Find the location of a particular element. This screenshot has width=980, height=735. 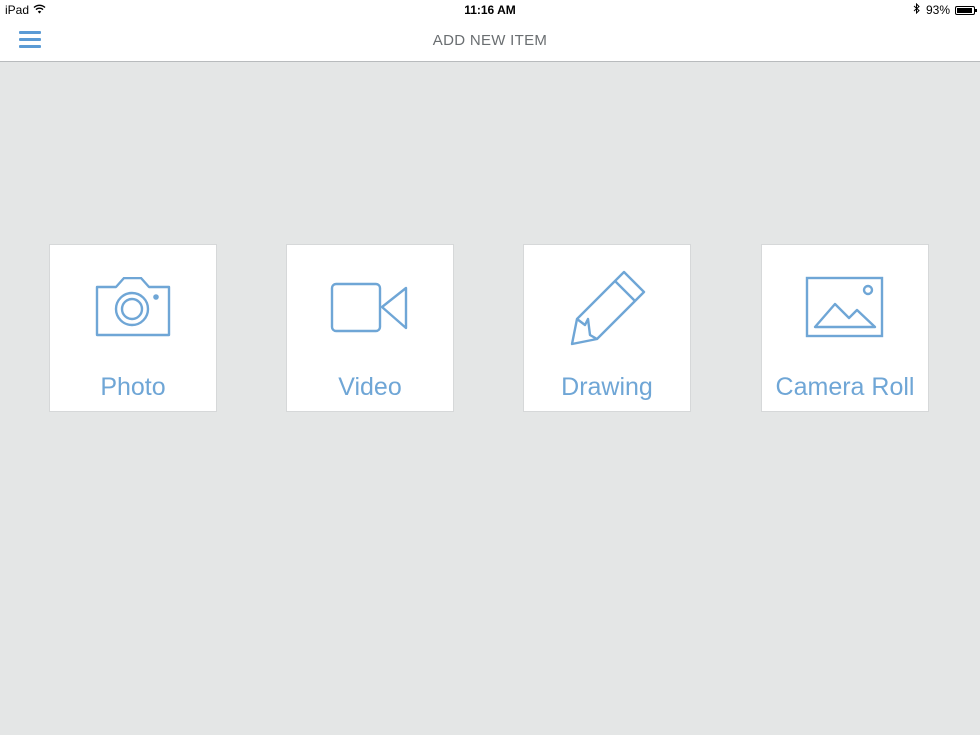

status-right: 93% is located at coordinates (945, 9).